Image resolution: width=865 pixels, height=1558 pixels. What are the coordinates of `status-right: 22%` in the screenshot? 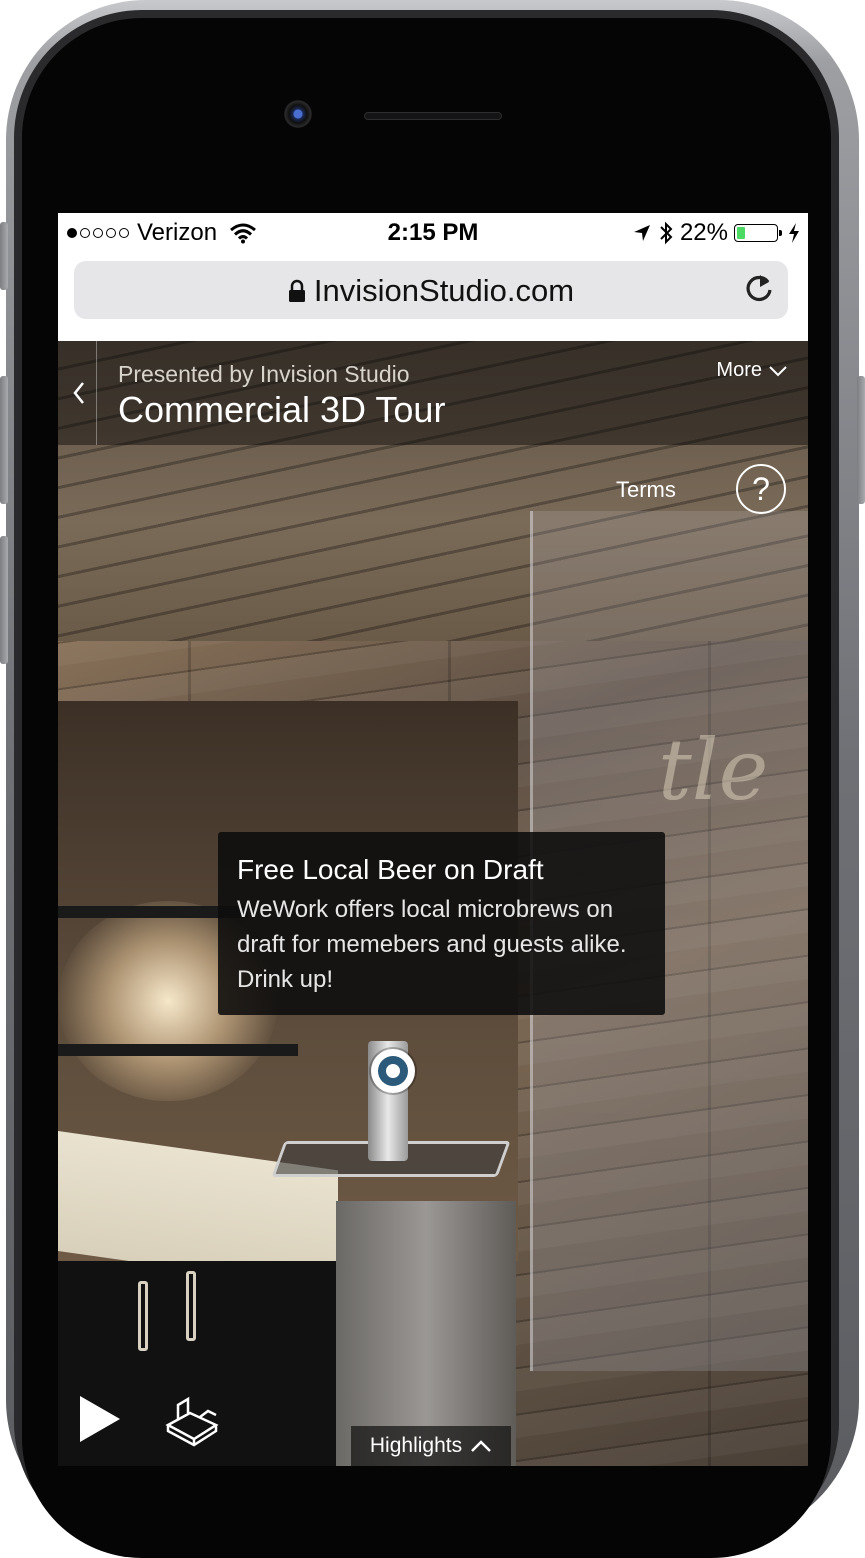 It's located at (716, 233).